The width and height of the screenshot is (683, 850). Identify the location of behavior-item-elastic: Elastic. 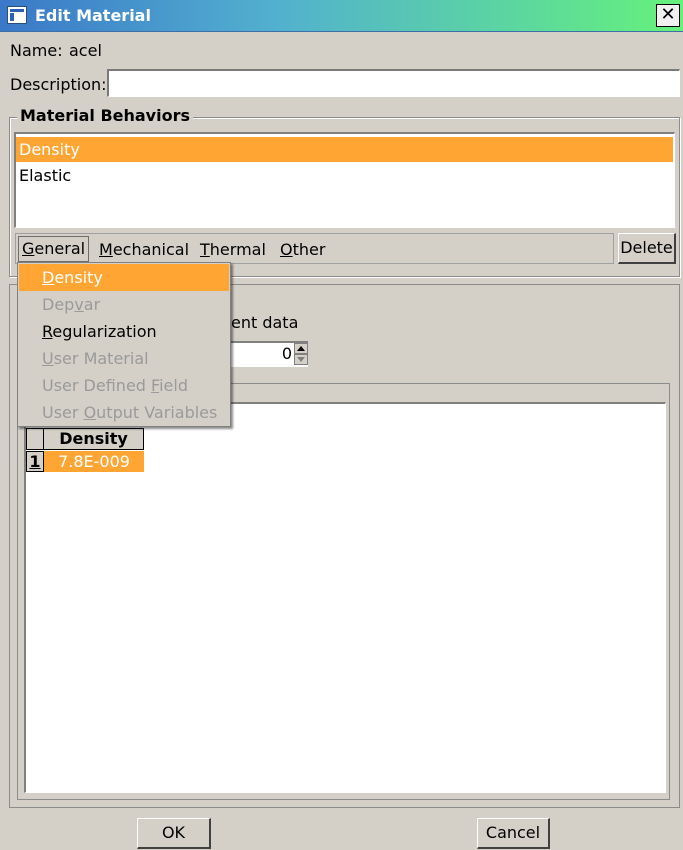
(344, 175).